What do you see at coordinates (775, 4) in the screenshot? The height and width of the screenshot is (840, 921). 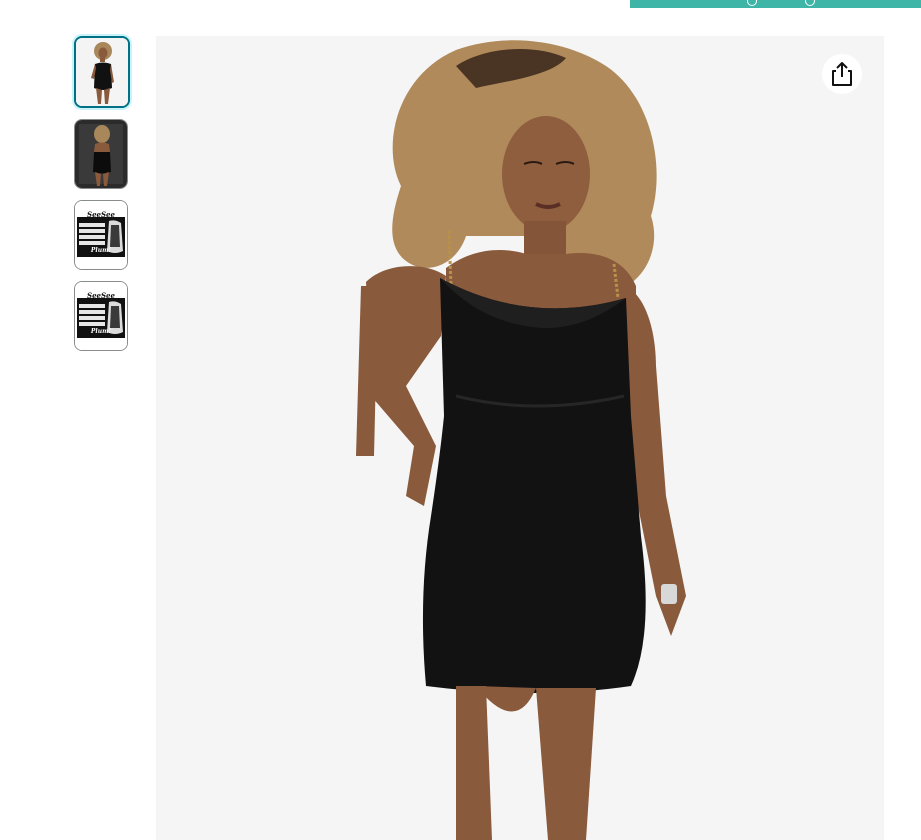 I see `top-action-strip` at bounding box center [775, 4].